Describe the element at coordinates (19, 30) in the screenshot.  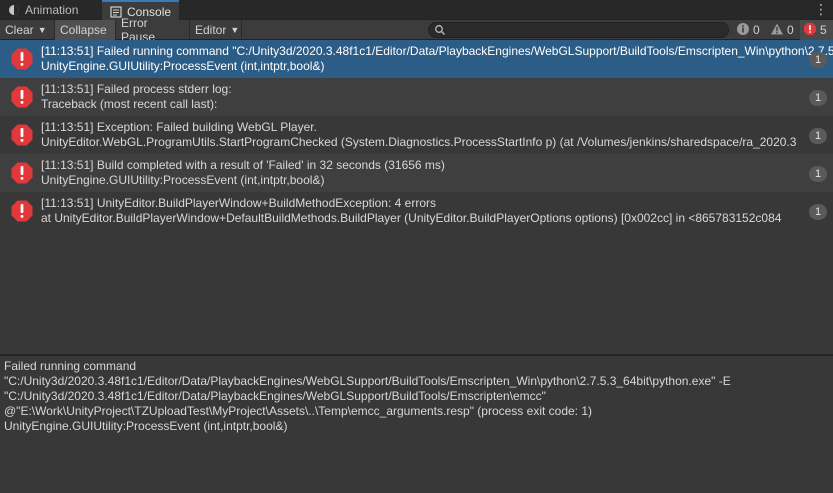
I see `clear-label: Clear` at that location.